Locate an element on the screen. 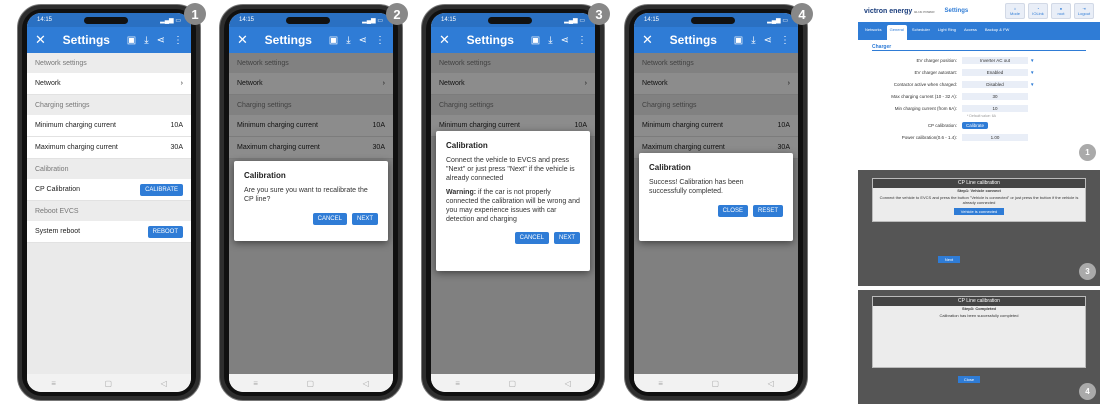  status-time: 14:15 is located at coordinates (652, 20).